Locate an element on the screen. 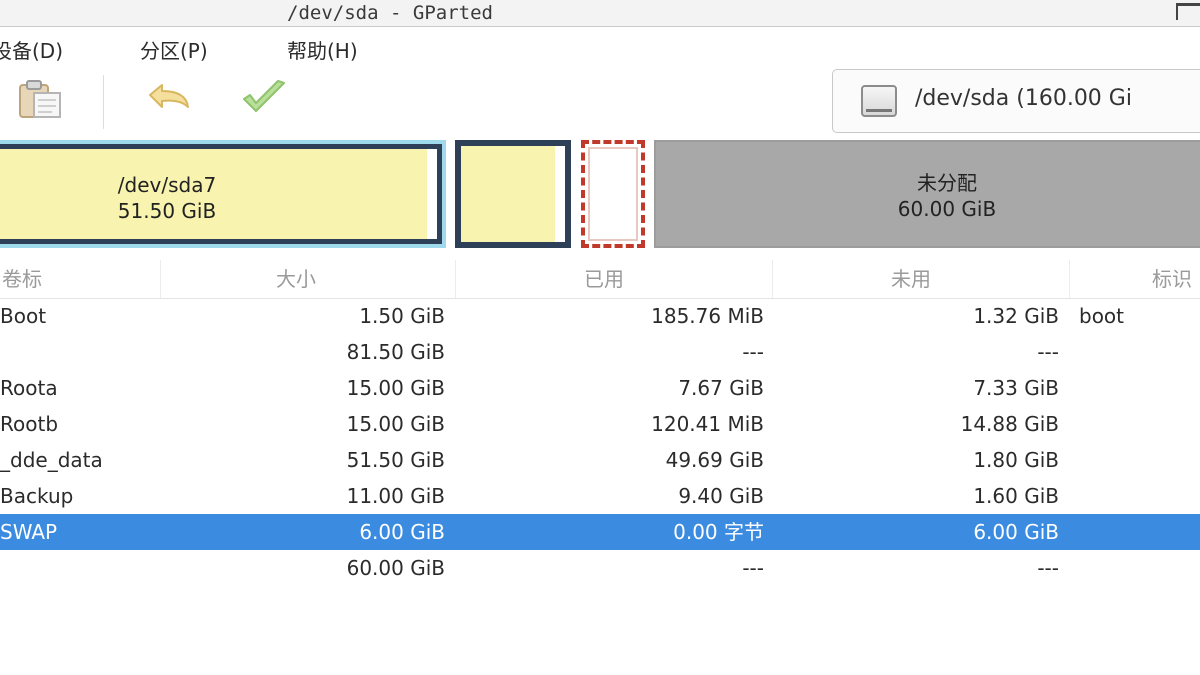 This screenshot has width=1200, height=675. column-header-size: 大小 is located at coordinates (307, 279).